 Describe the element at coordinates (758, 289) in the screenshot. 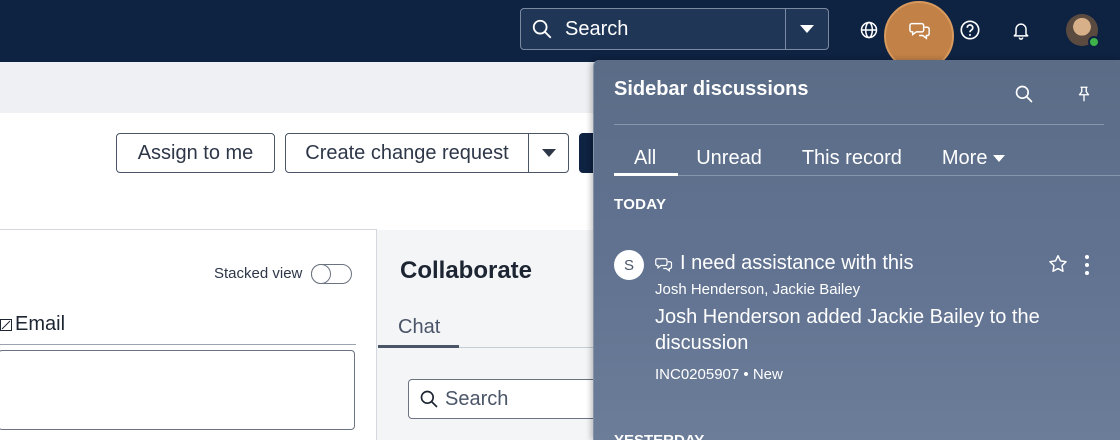

I see `discussion-participants: Josh Henderson, Jackie Bailey` at that location.